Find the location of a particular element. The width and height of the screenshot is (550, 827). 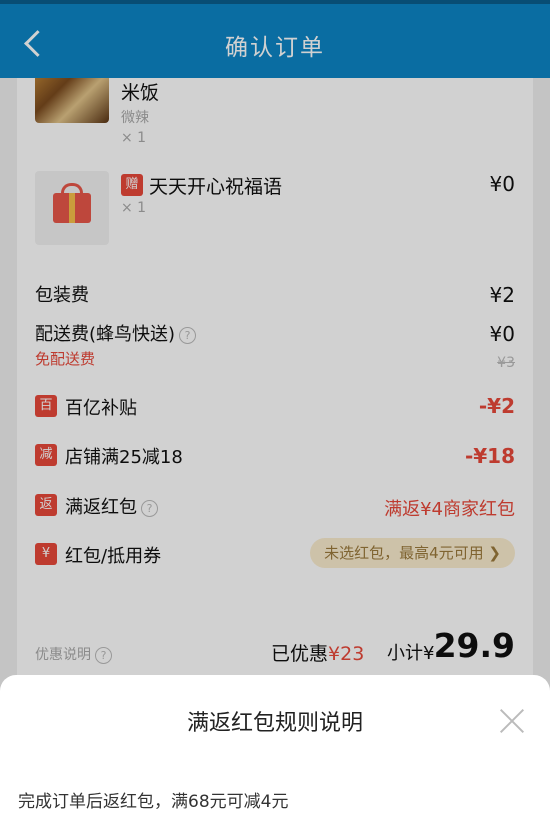

free-delivery-label: 免配送费 is located at coordinates (65, 359).